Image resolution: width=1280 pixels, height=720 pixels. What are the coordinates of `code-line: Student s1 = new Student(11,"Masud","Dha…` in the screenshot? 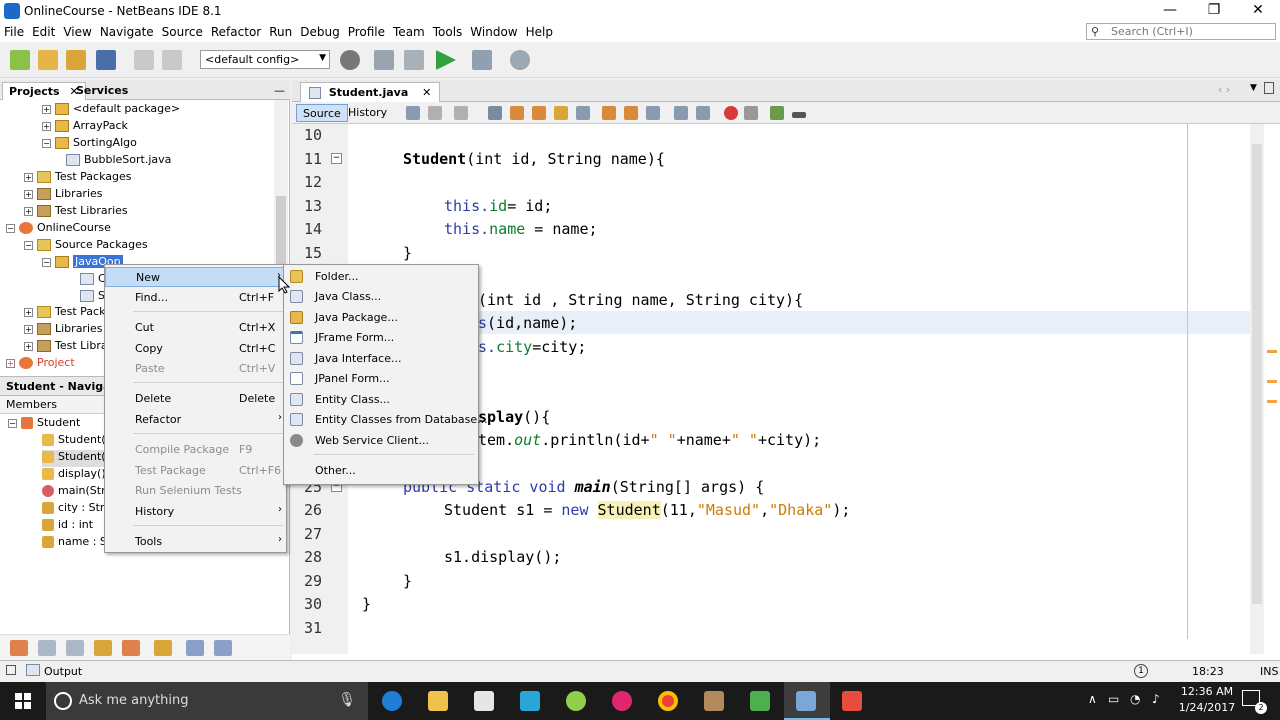 It's located at (647, 510).